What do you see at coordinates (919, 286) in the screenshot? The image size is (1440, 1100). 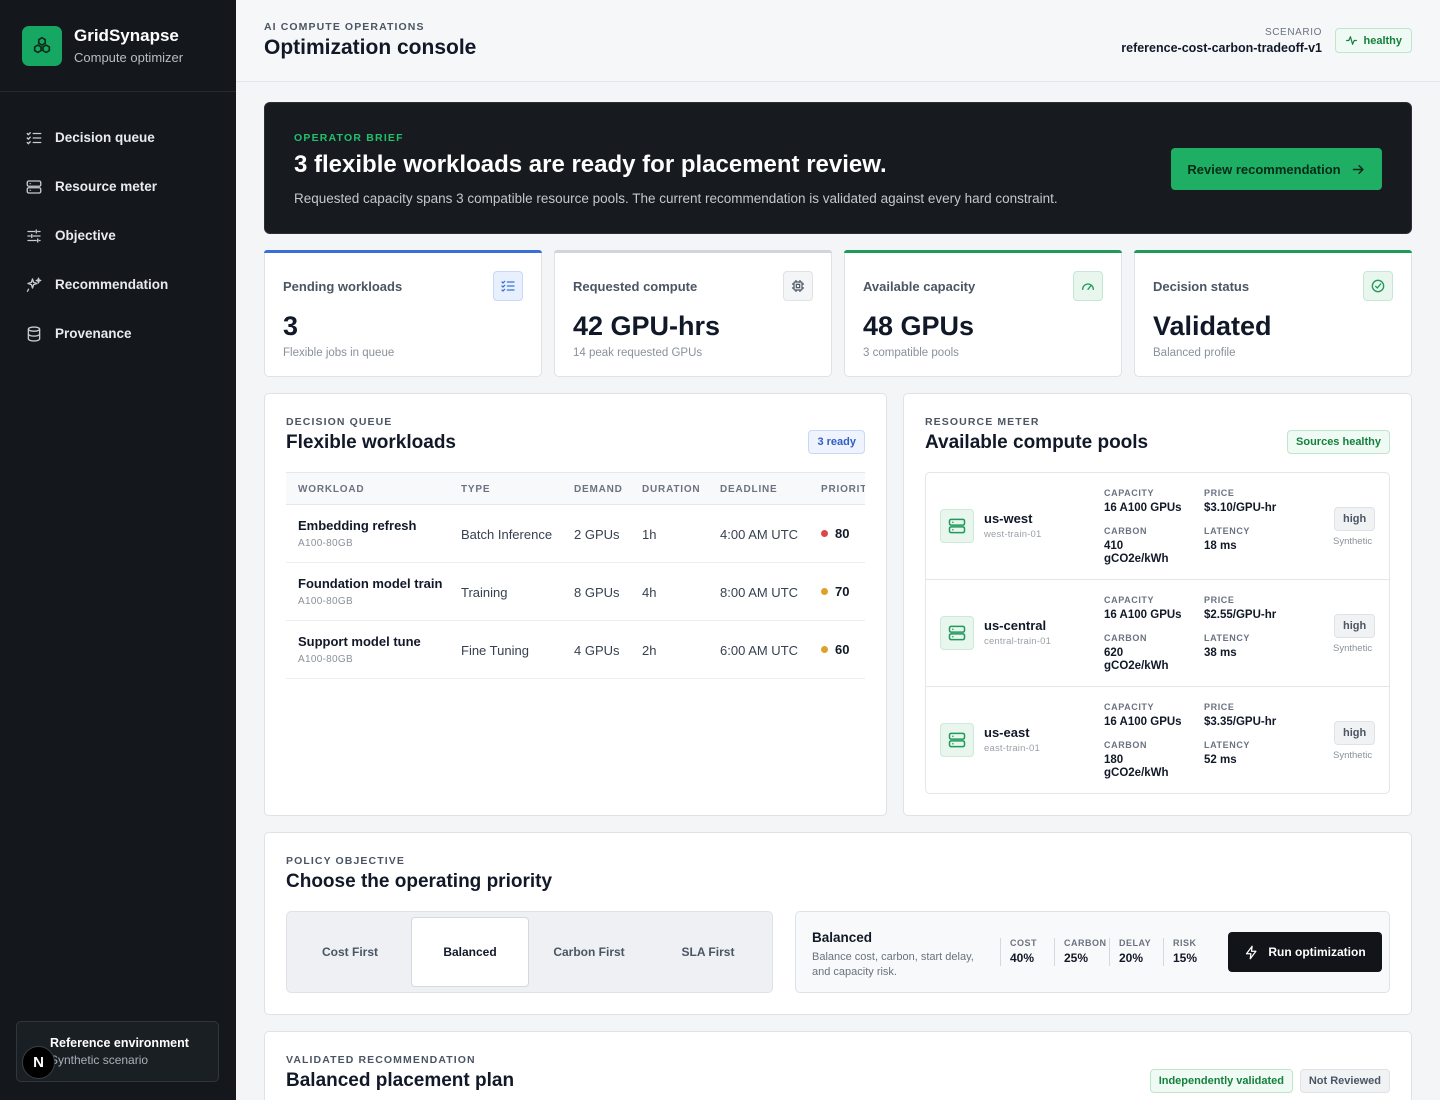 I see `kpi-label: Available capacity` at bounding box center [919, 286].